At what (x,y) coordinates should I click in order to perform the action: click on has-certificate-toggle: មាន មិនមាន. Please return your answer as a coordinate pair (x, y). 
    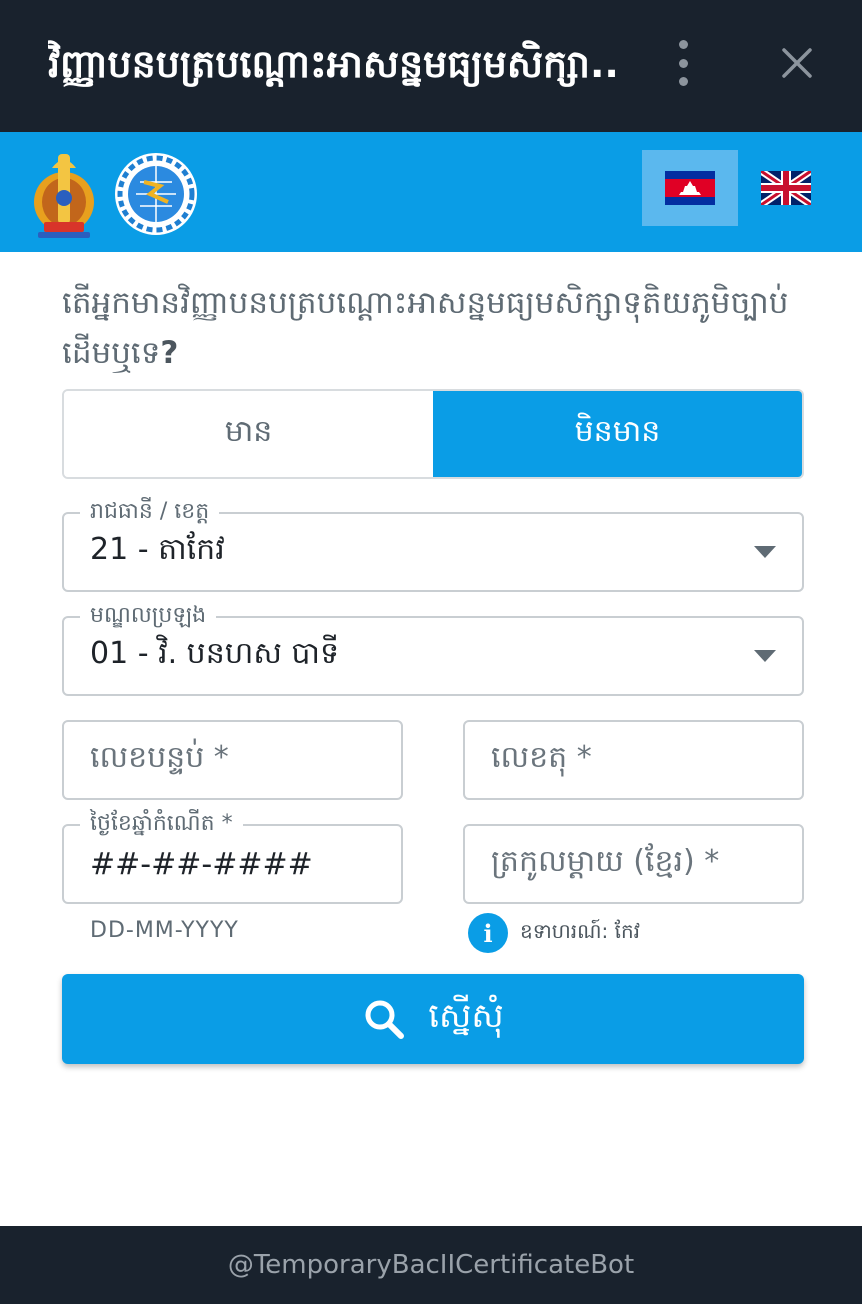
    Looking at the image, I should click on (433, 434).